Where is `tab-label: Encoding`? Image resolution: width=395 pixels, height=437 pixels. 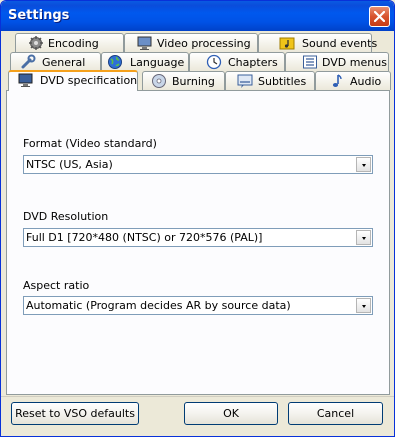 tab-label: Encoding is located at coordinates (73, 43).